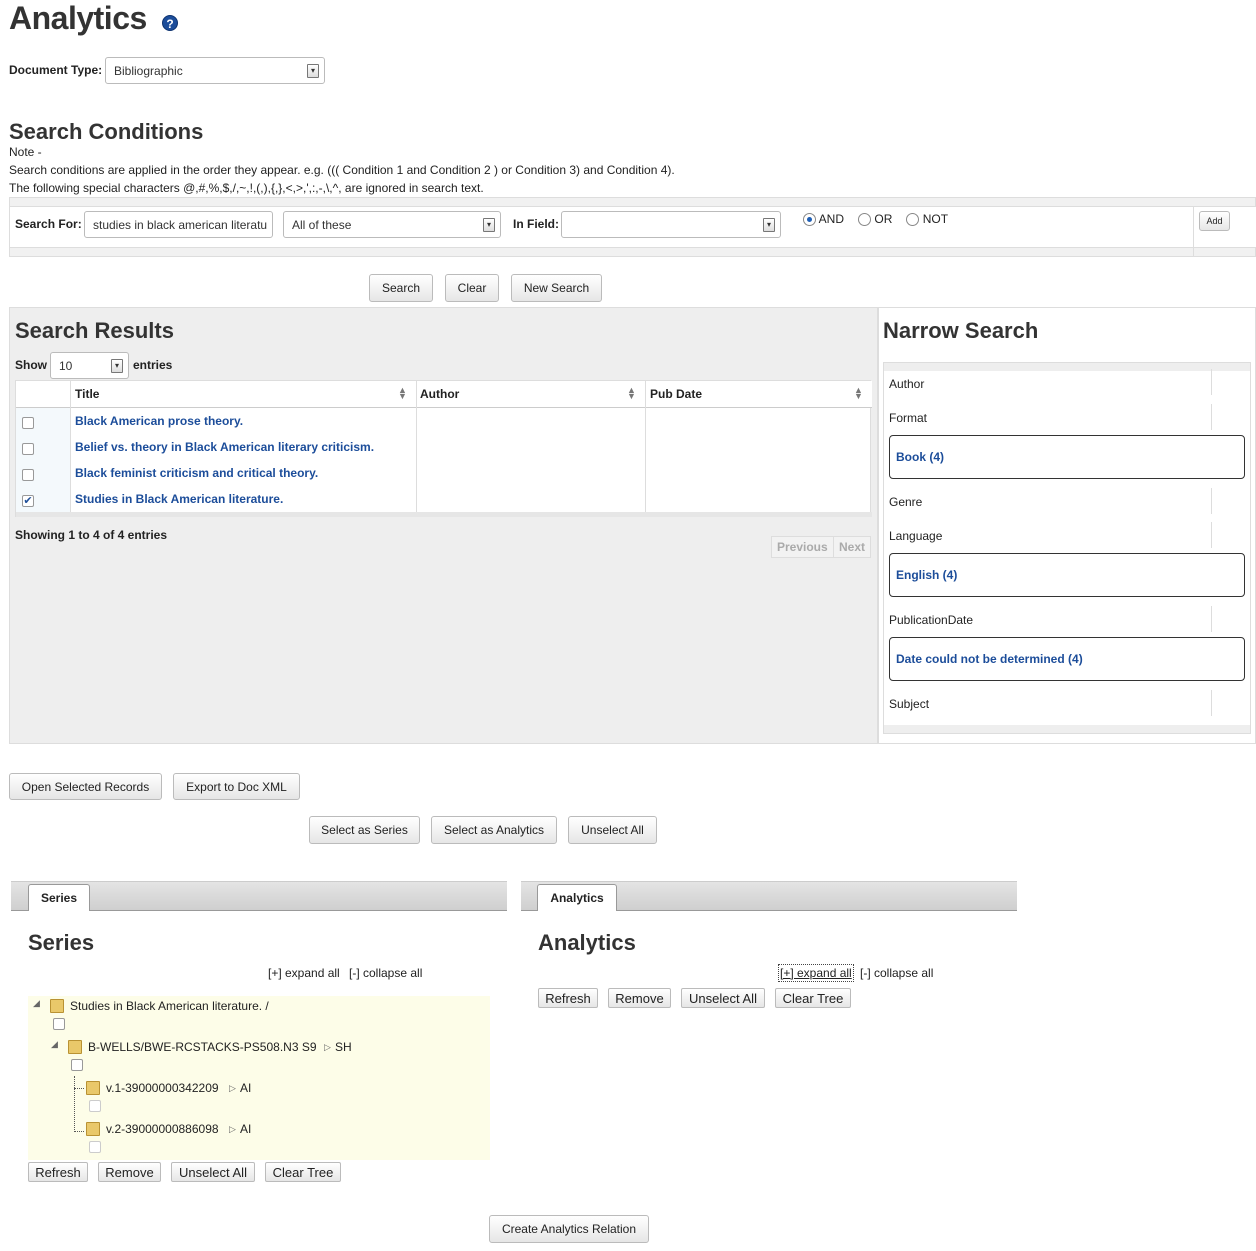 This screenshot has height=1251, width=1256. I want to click on series-heading: Series, so click(61, 942).